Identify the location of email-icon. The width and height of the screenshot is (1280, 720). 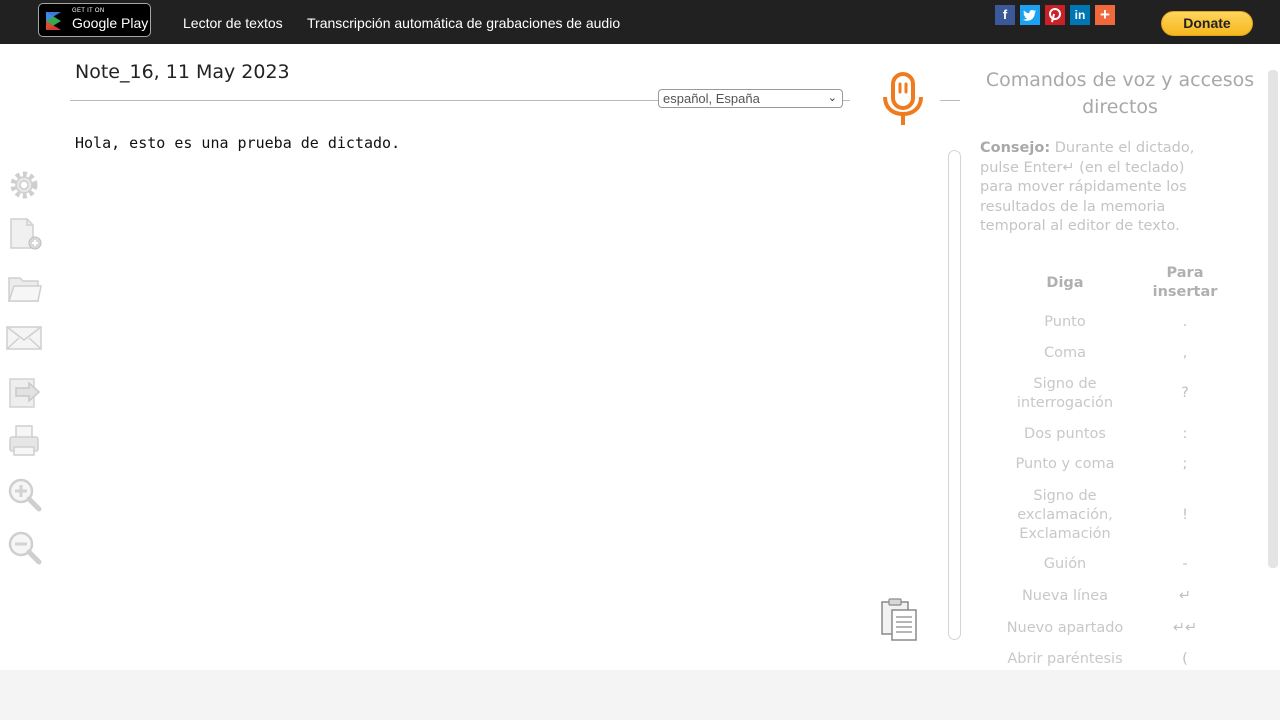
(24, 338).